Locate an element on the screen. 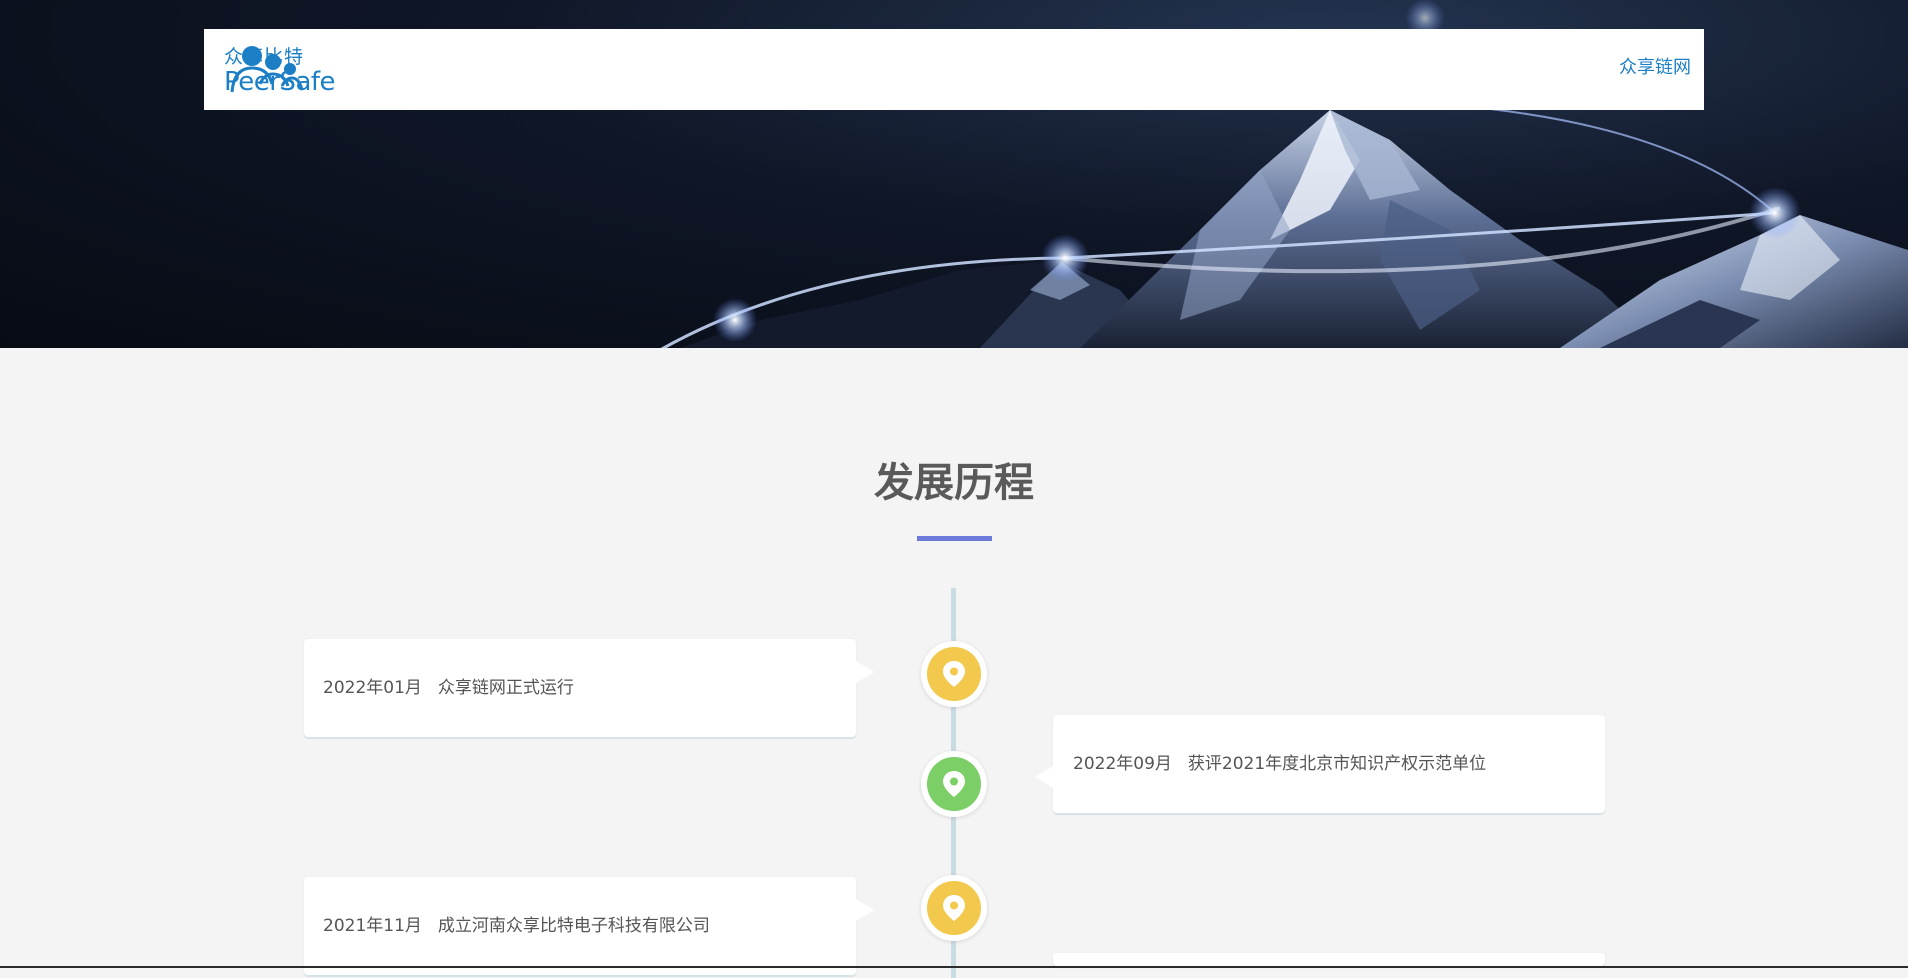 The height and width of the screenshot is (978, 1908). timeline-date: 2022年01月 is located at coordinates (372, 688).